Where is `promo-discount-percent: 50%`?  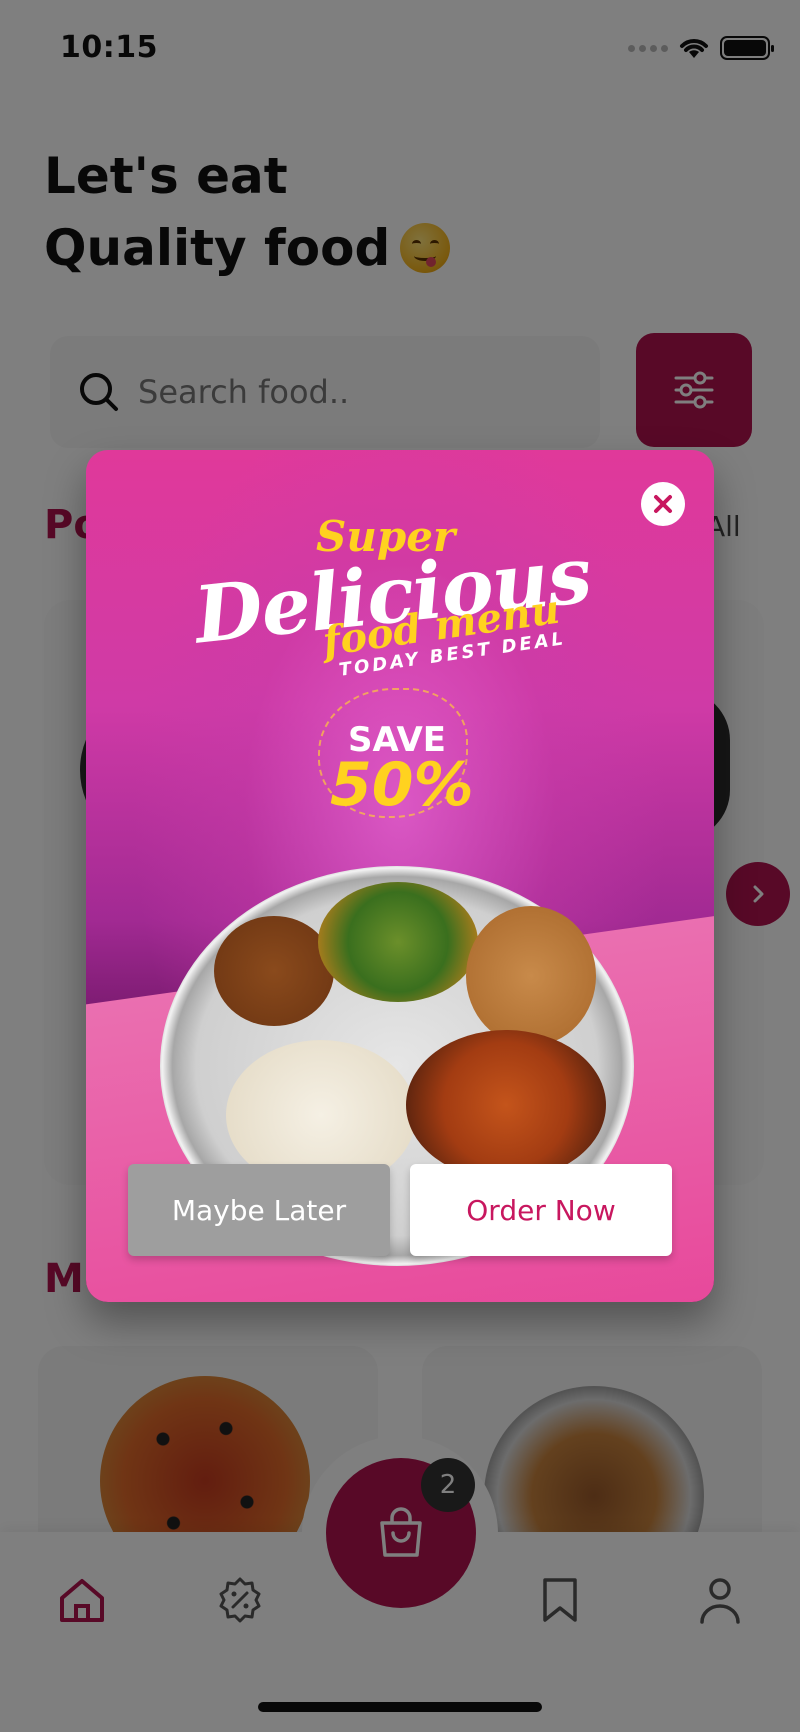
promo-discount-percent: 50% is located at coordinates (402, 785).